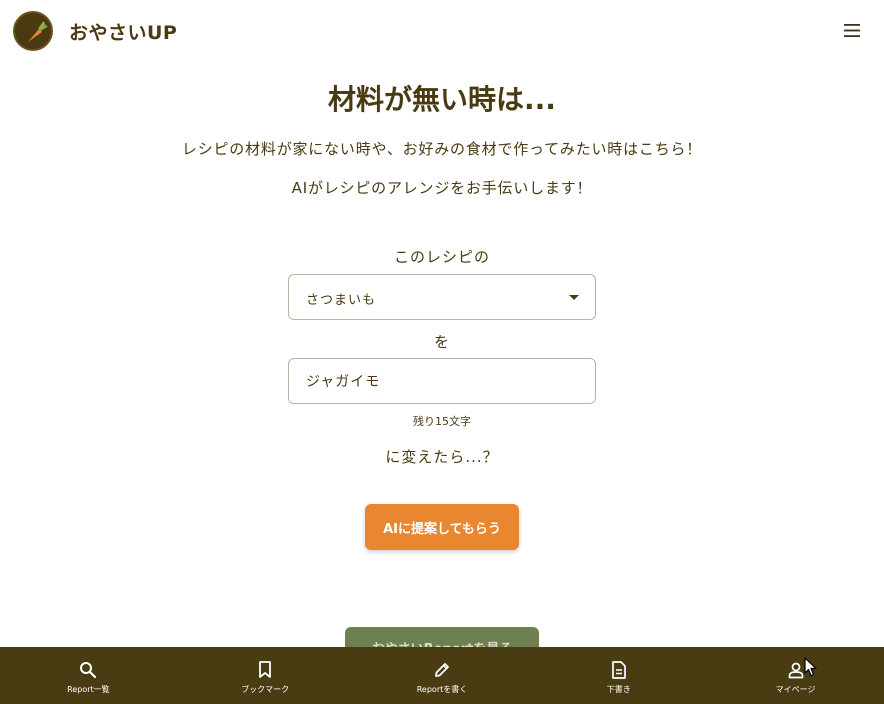 The image size is (884, 704). What do you see at coordinates (442, 670) in the screenshot?
I see `pencil-icon` at bounding box center [442, 670].